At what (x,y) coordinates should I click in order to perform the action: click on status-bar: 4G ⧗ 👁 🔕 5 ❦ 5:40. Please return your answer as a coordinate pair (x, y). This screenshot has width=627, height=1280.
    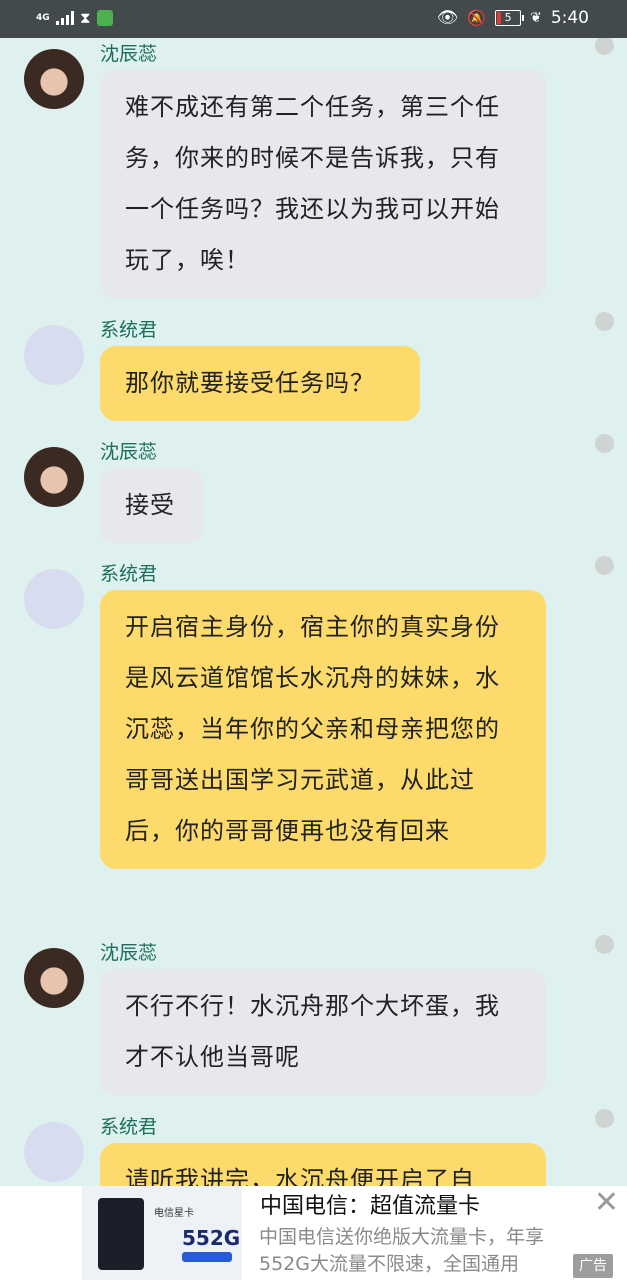
    Looking at the image, I should click on (313, 19).